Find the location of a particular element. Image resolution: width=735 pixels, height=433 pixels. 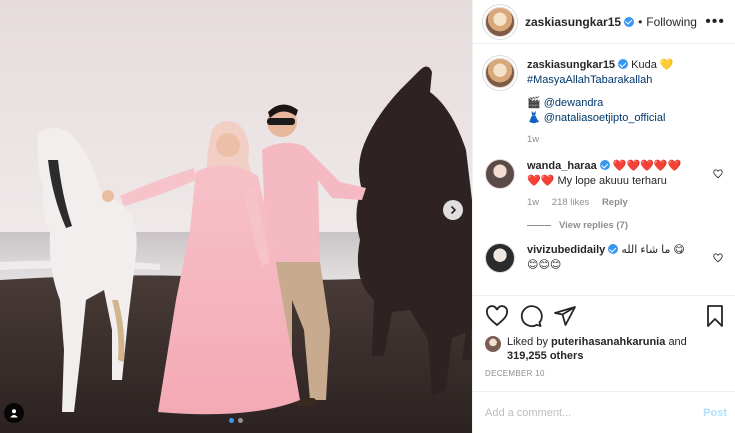

clapper-icon: 🎬 is located at coordinates (534, 103).